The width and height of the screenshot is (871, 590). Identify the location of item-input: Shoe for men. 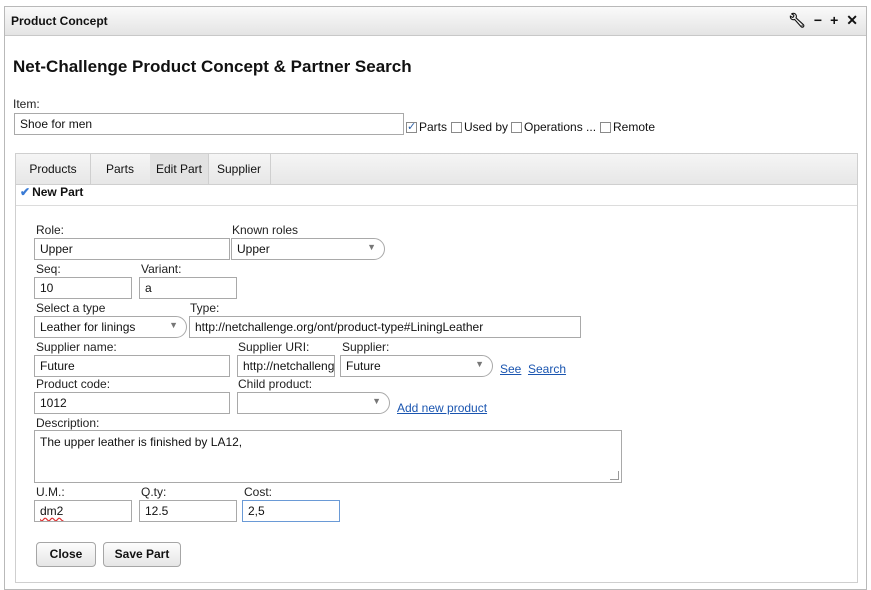
(209, 124).